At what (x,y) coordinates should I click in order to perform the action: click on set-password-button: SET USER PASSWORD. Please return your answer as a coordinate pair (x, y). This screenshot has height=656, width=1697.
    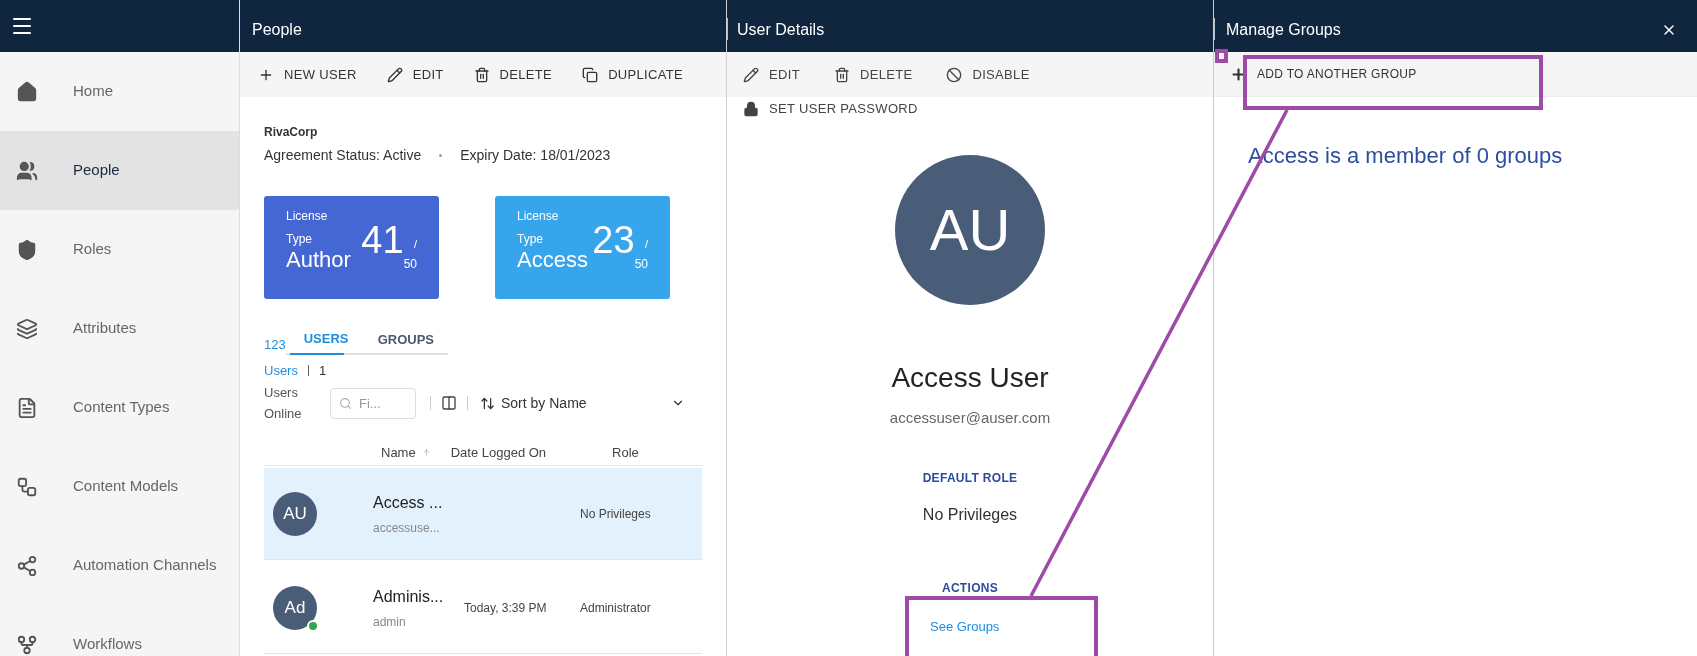
    Looking at the image, I should click on (830, 109).